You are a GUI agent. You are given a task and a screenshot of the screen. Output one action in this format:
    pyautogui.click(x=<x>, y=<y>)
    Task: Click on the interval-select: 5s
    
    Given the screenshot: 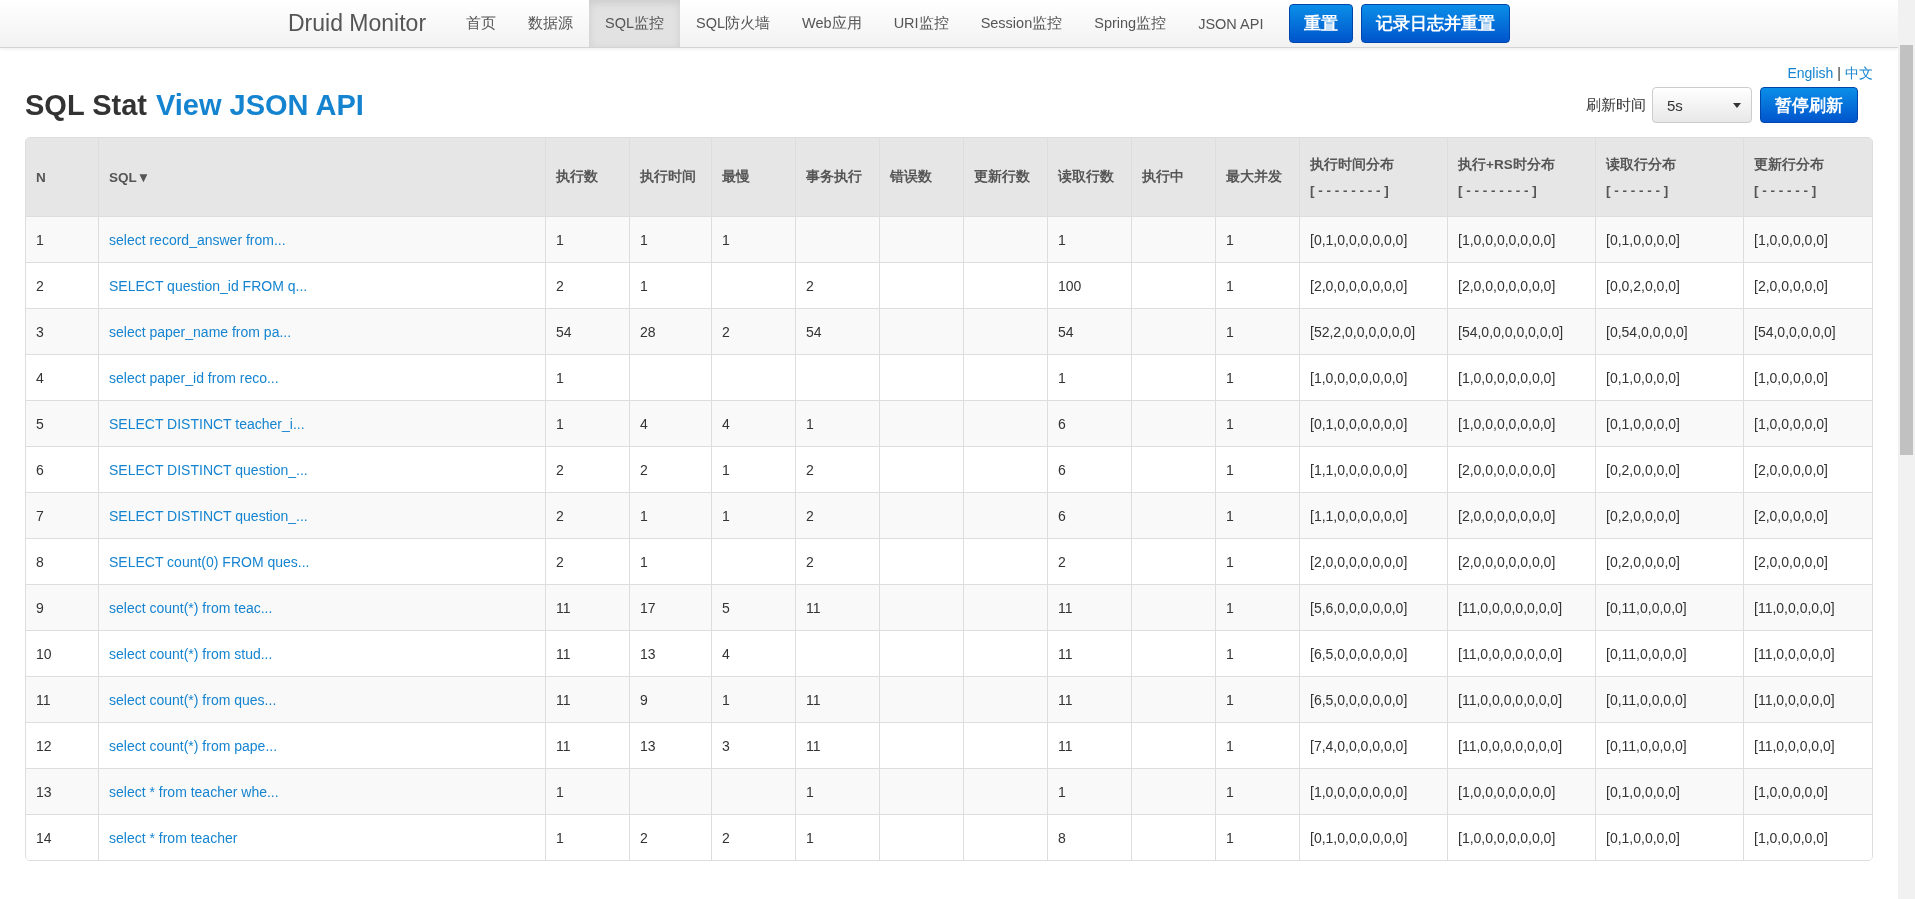 What is the action you would take?
    pyautogui.click(x=1702, y=105)
    